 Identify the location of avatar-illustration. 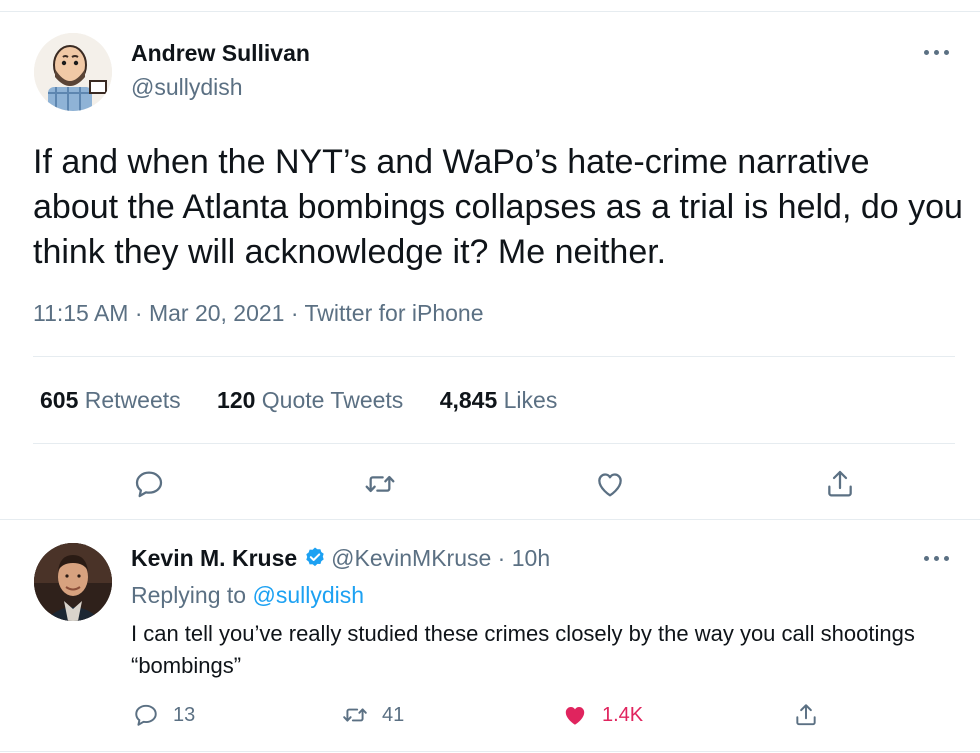
(73, 72).